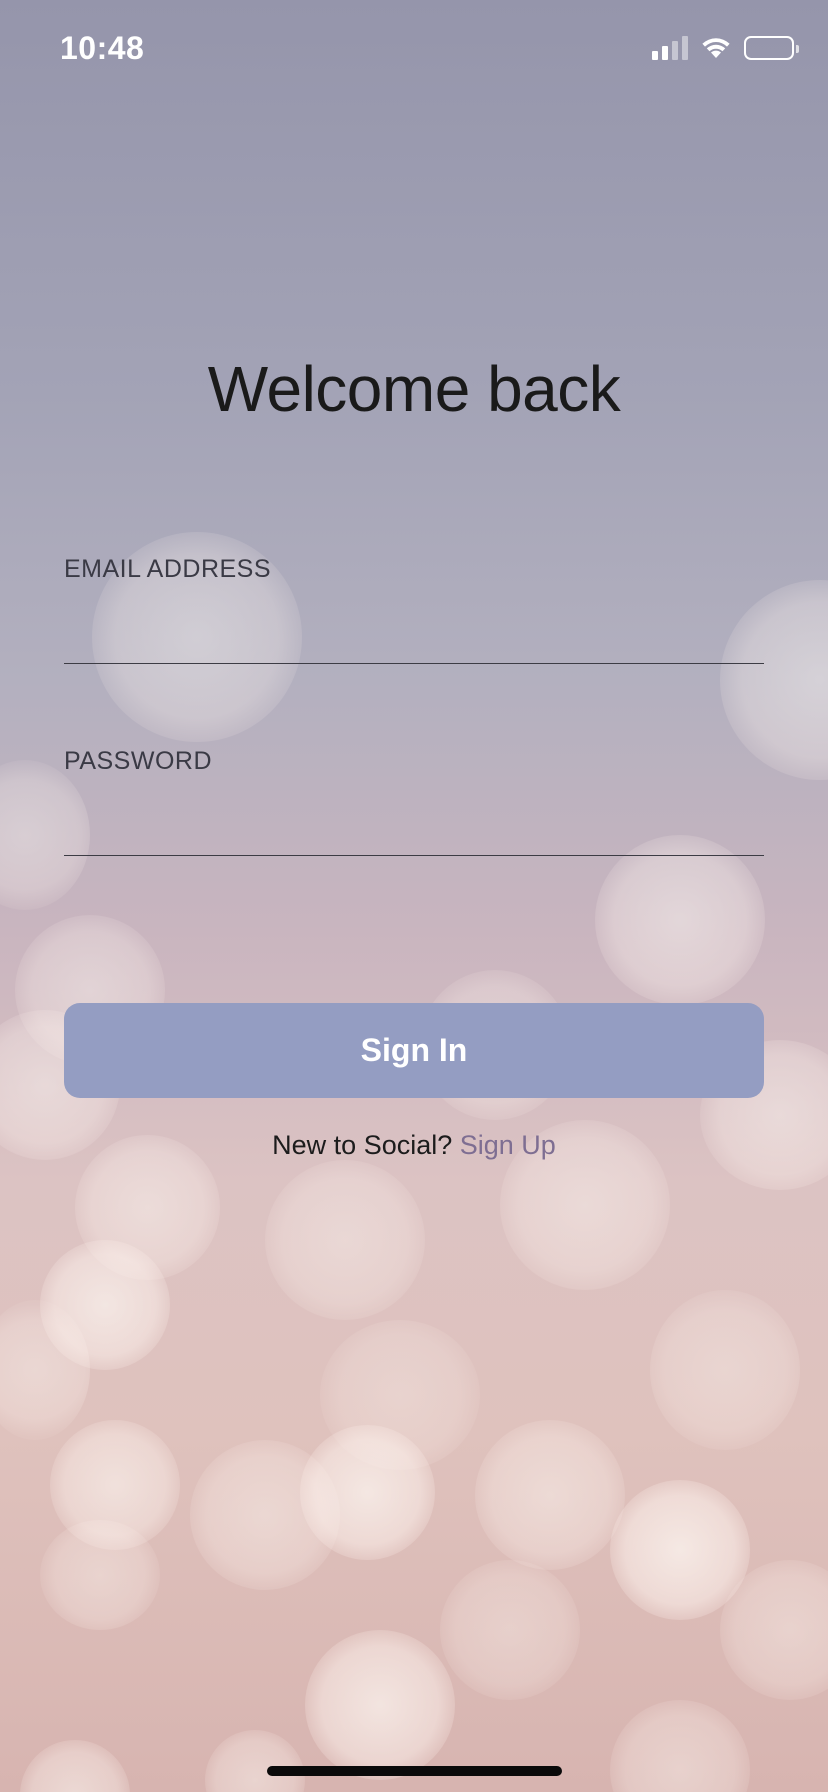  I want to click on password-input, so click(414, 816).